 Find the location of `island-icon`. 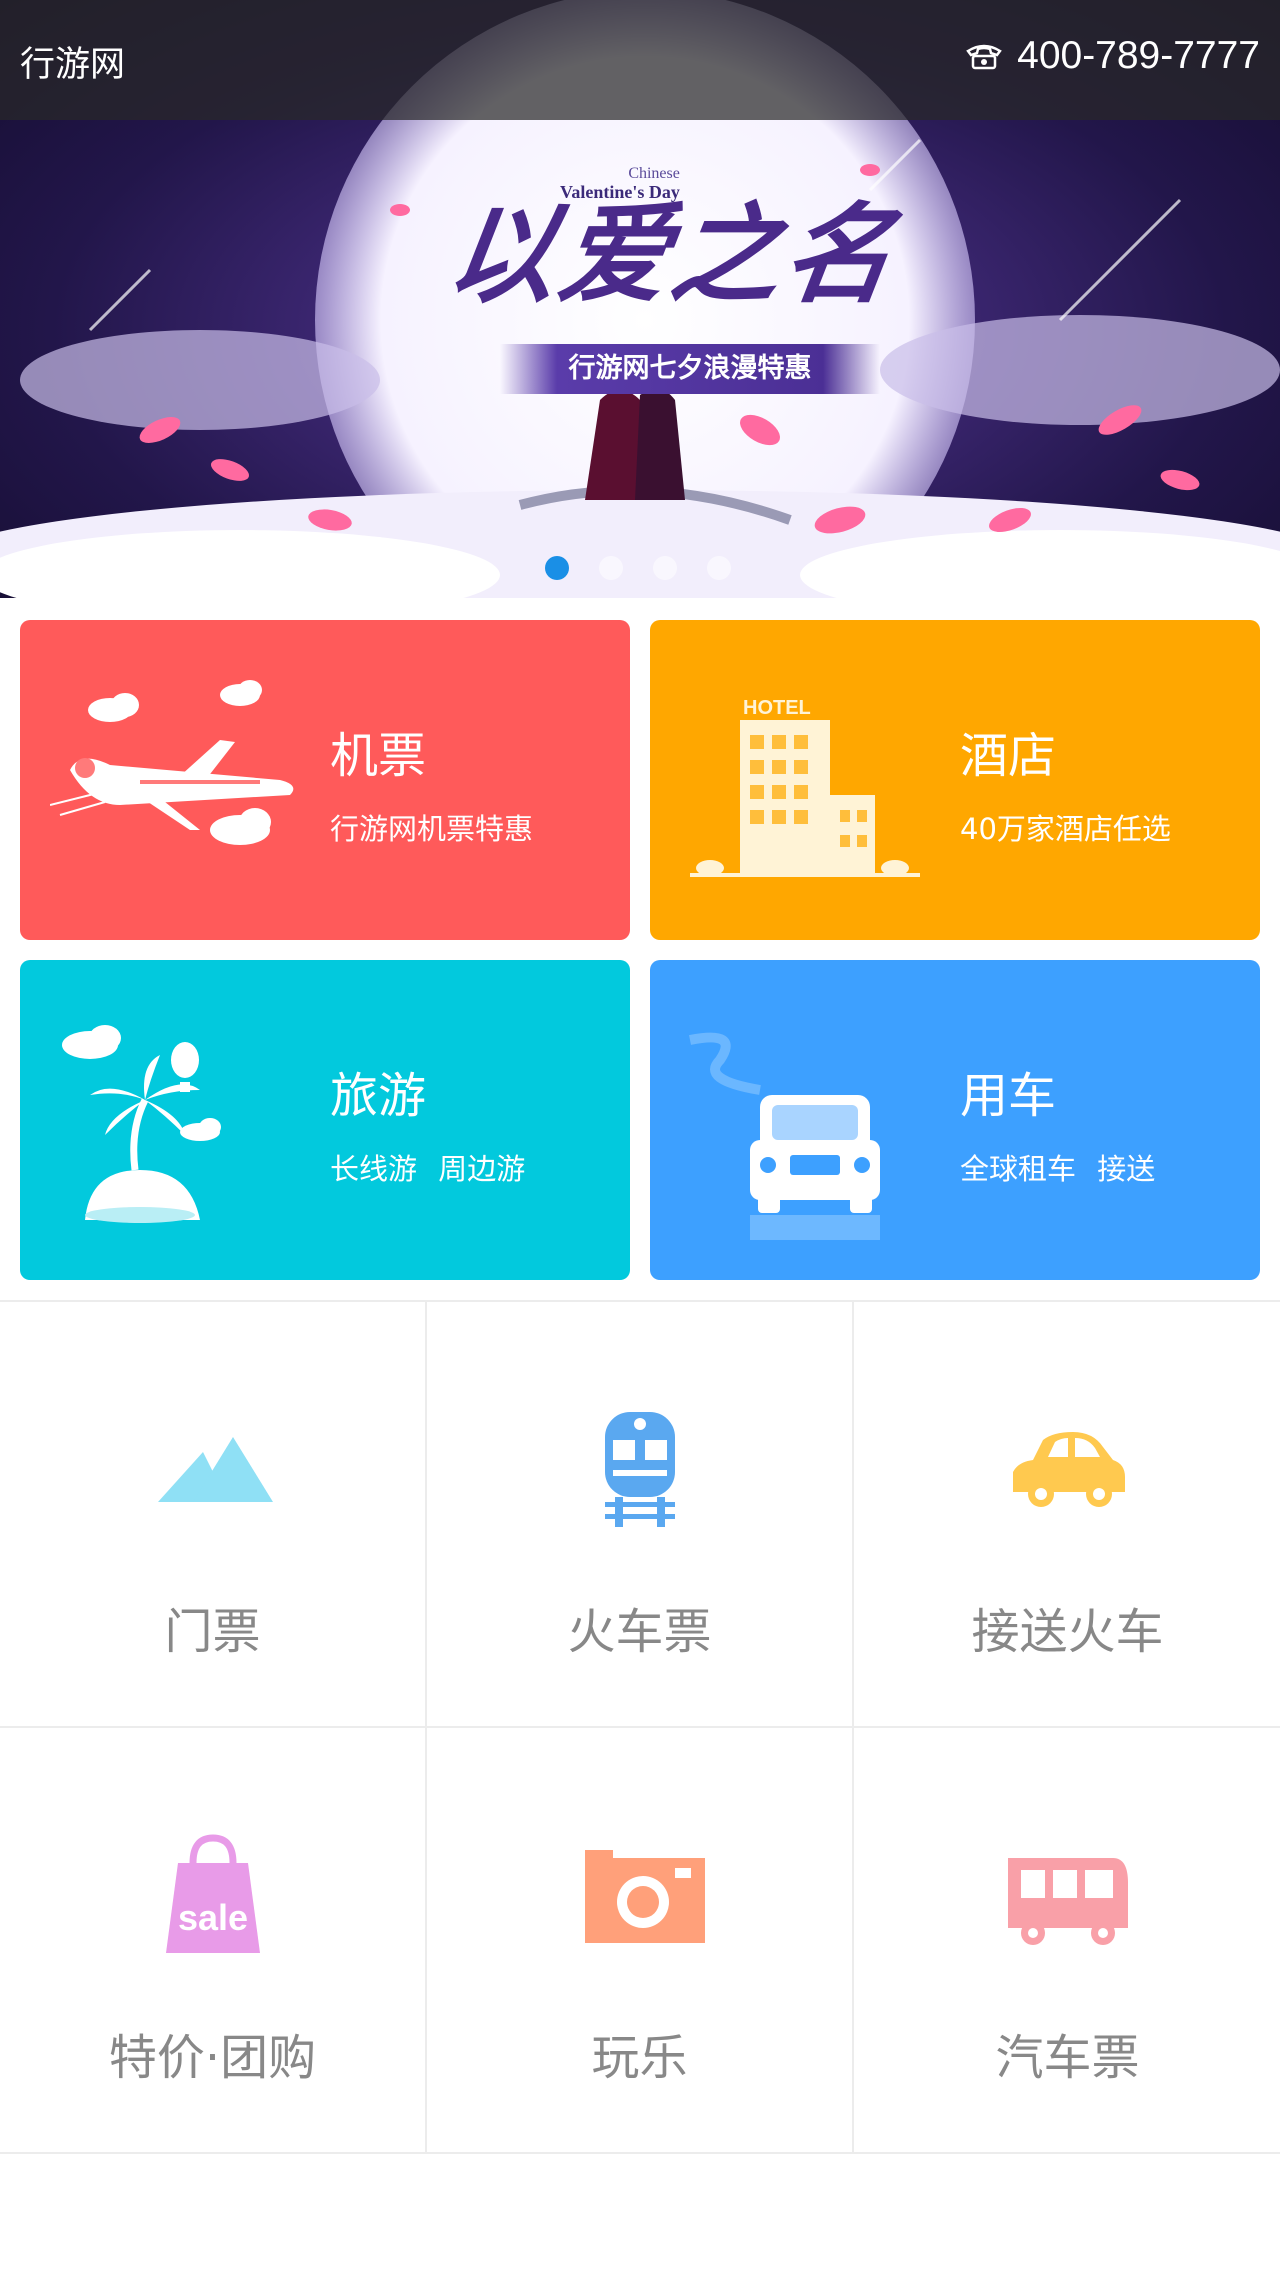

island-icon is located at coordinates (141, 1124).